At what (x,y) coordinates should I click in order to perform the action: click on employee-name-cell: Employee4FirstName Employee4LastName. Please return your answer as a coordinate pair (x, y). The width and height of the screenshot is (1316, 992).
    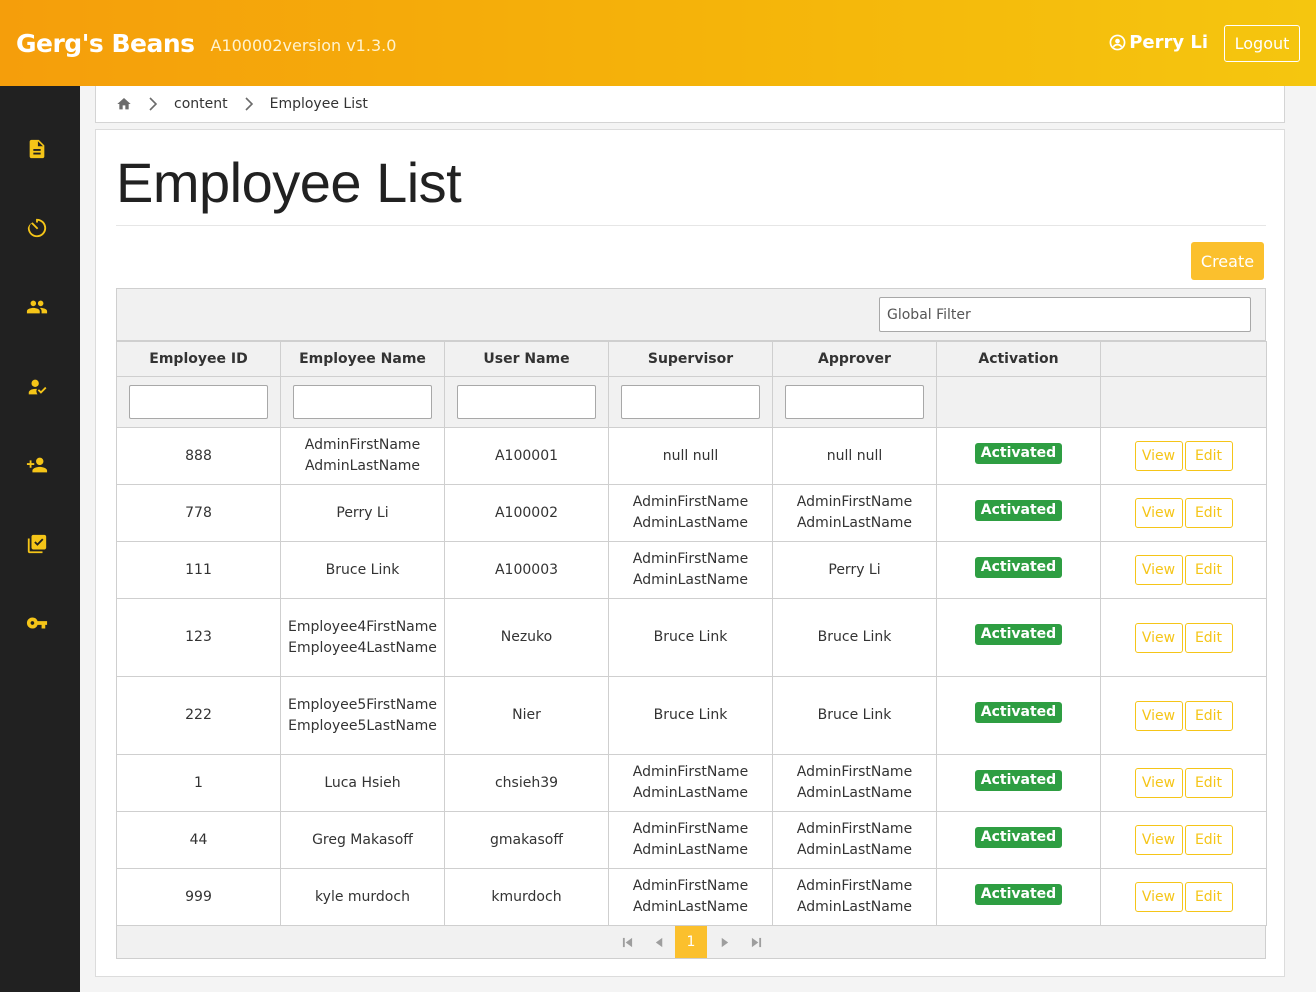
    Looking at the image, I should click on (362, 637).